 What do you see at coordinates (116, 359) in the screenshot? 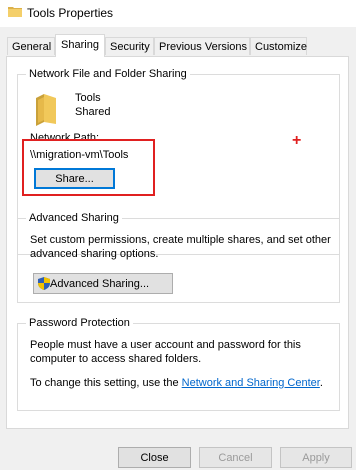
I see `password-protection-line-2: computer to access shared folders.` at bounding box center [116, 359].